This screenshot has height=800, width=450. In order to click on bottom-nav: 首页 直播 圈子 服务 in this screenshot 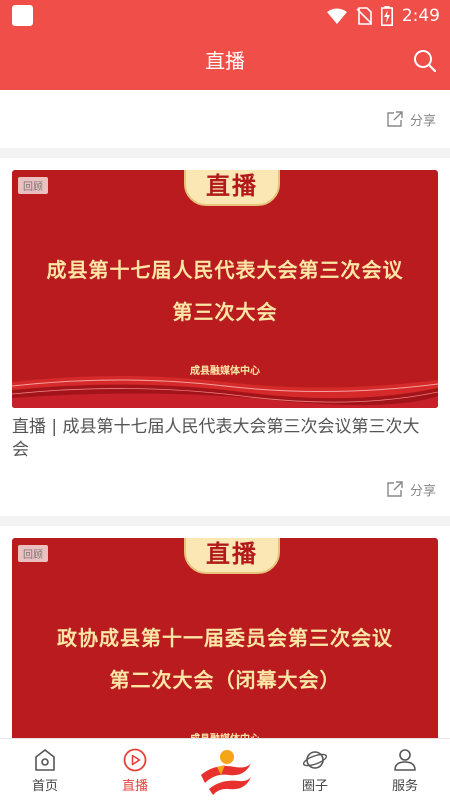, I will do `click(225, 769)`.